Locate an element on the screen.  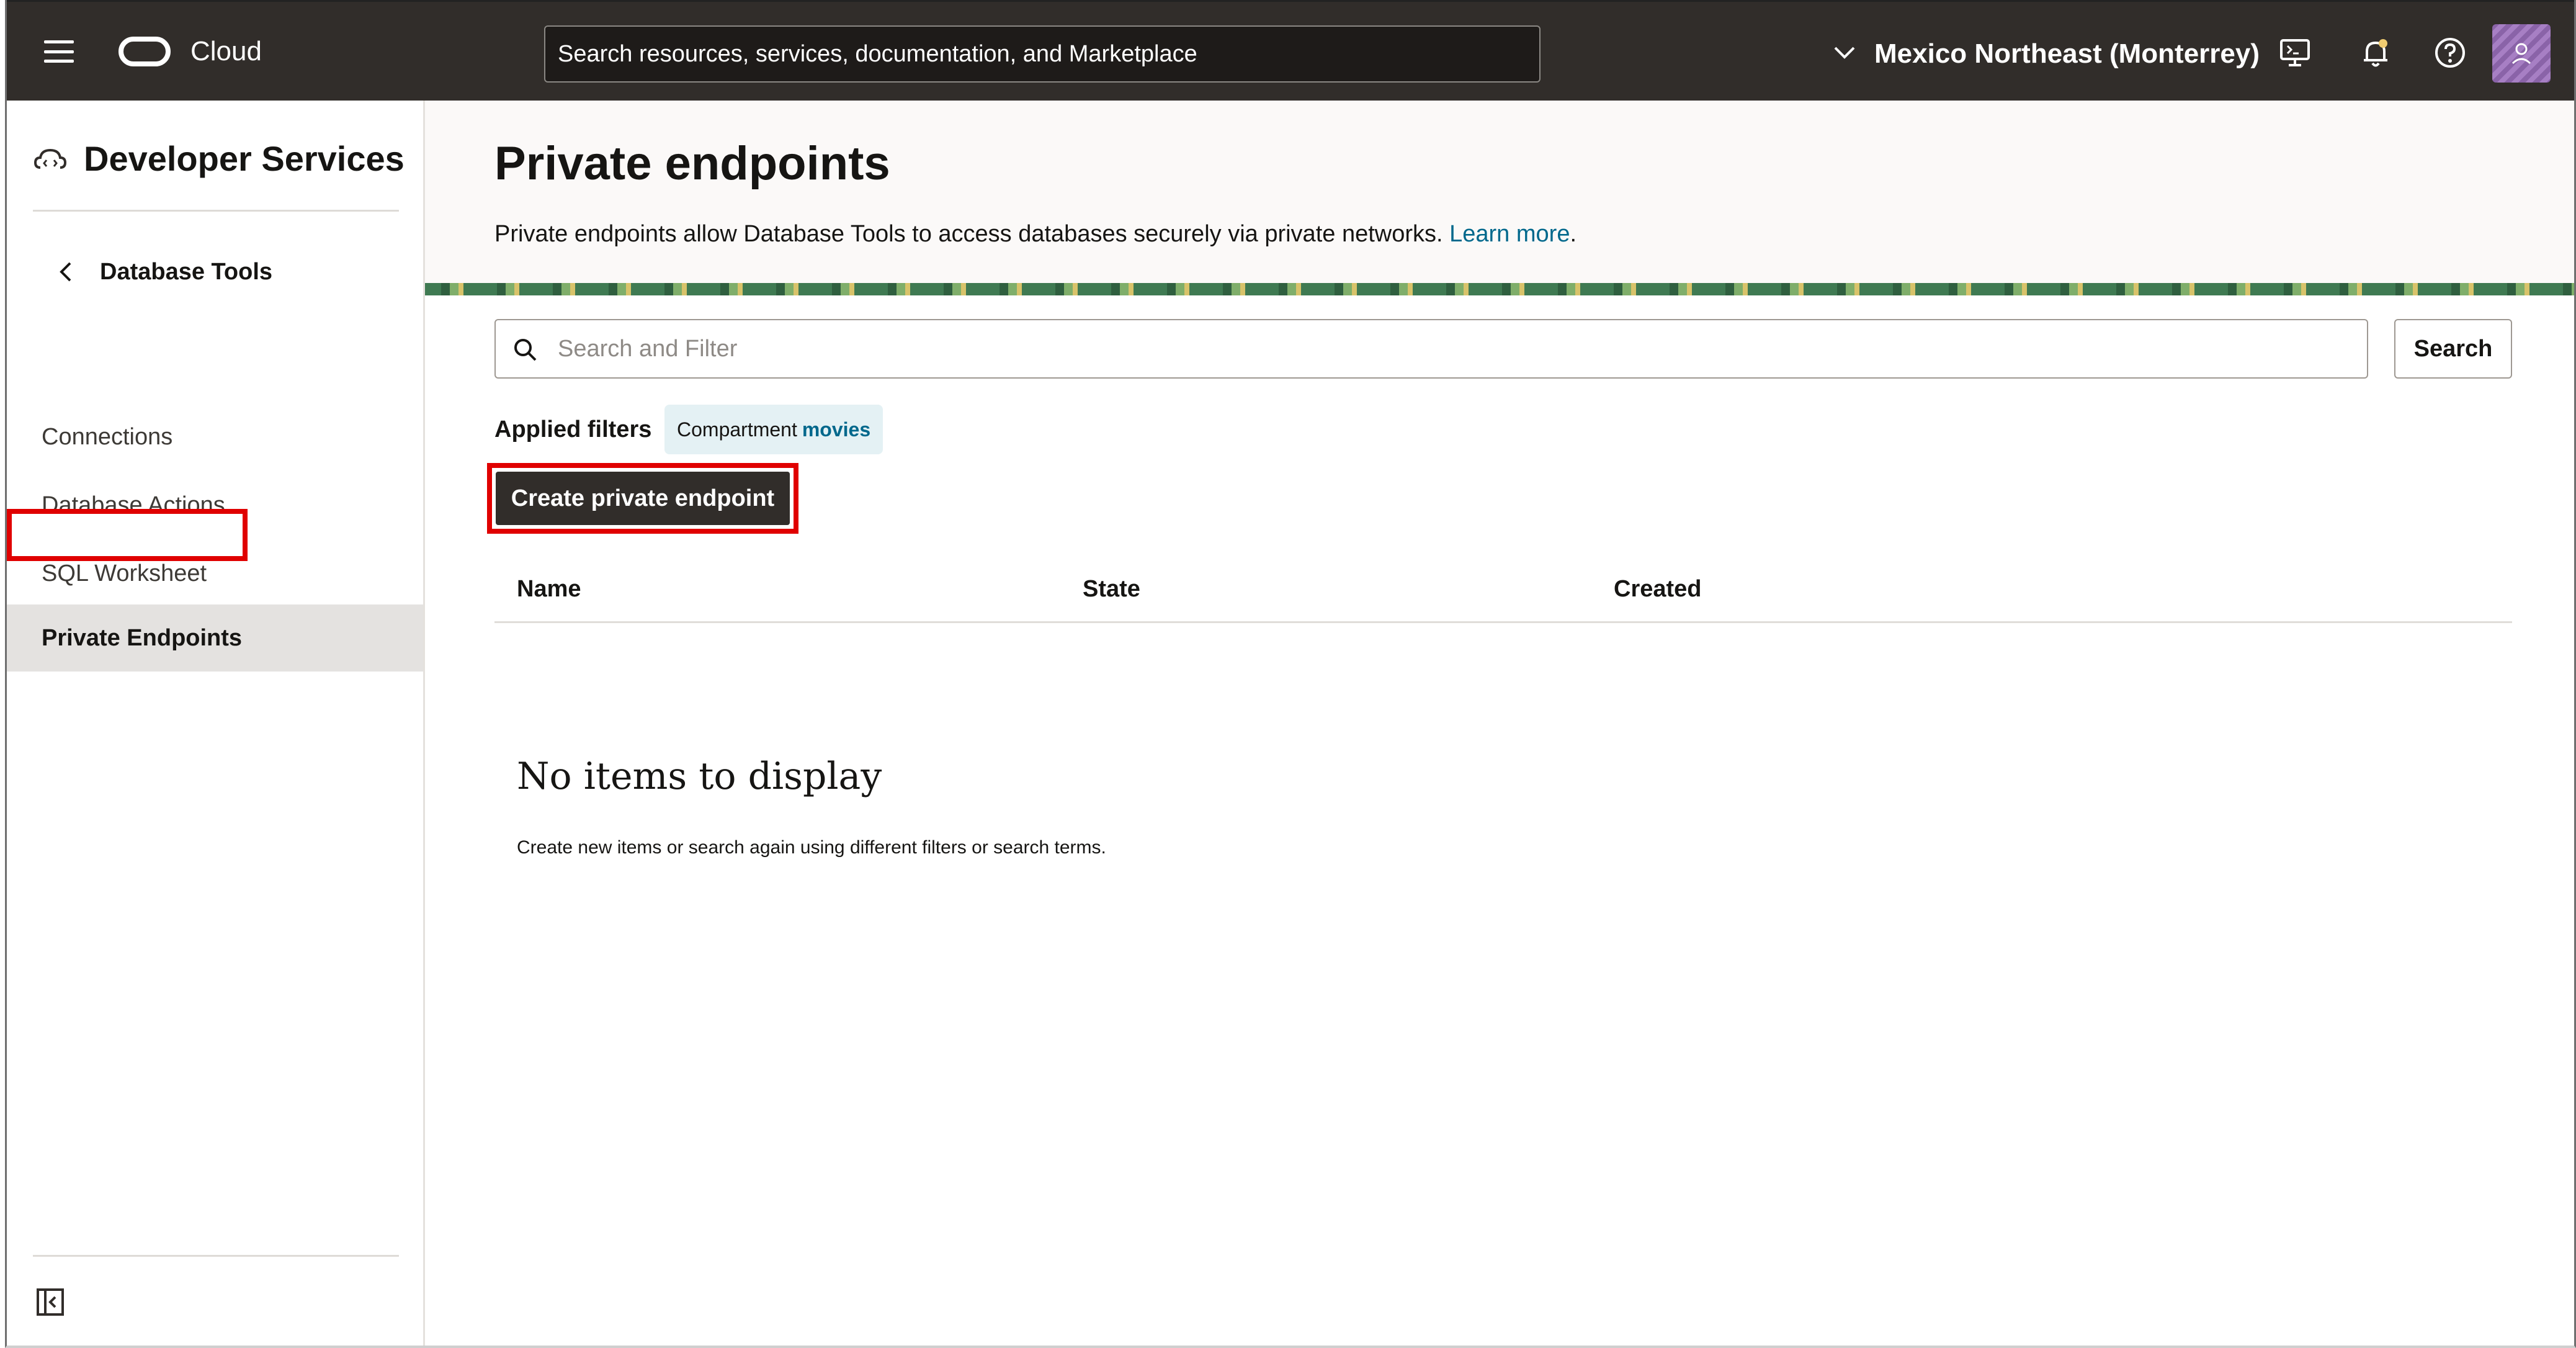
cloud-dev-services-icon is located at coordinates (50, 158).